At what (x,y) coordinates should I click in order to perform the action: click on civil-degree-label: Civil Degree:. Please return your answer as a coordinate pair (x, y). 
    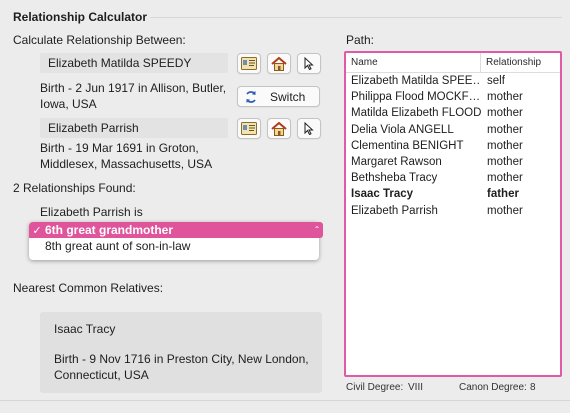
    Looking at the image, I should click on (375, 387).